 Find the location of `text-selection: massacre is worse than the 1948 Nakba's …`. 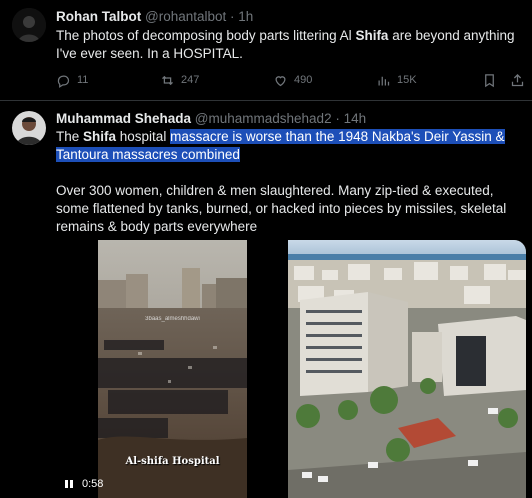

text-selection: massacre is worse than the 1948 Nakba's … is located at coordinates (337, 136).